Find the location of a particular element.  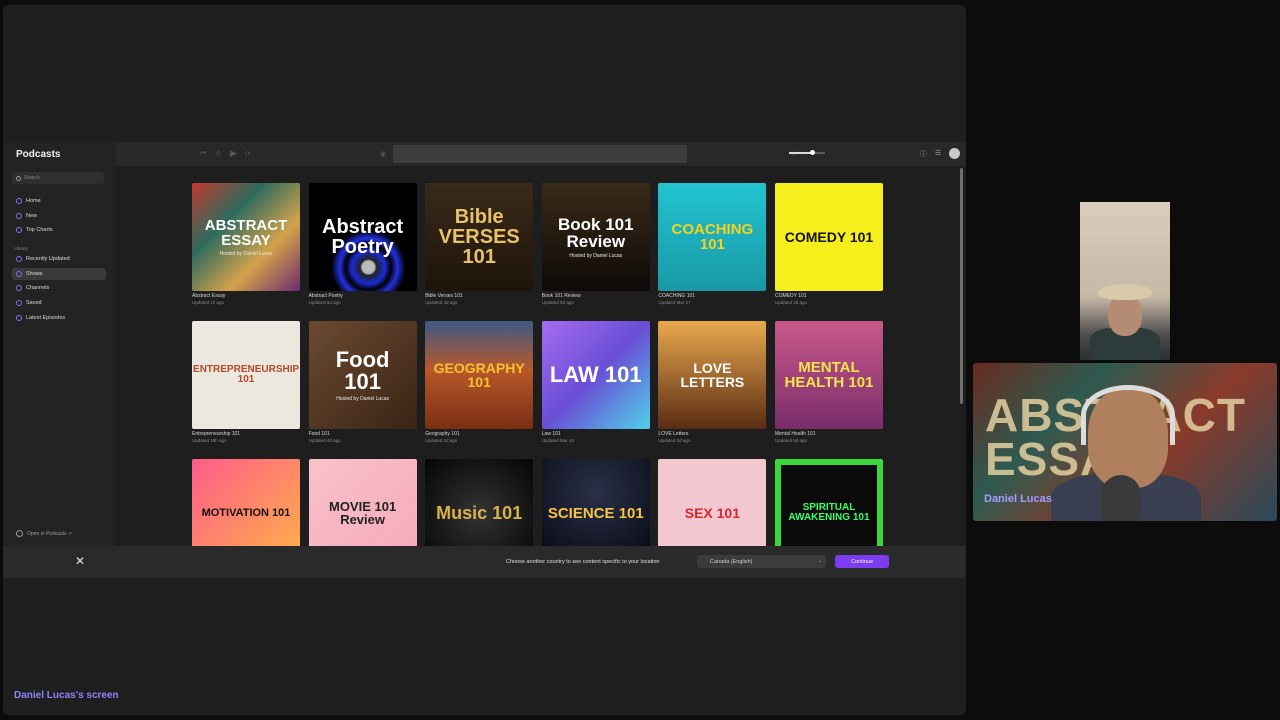

playback-toolbar: ⏮ ⟲ ▶ ⟳ ◉ ◂ ⓘ ☰ is located at coordinates (540, 154).